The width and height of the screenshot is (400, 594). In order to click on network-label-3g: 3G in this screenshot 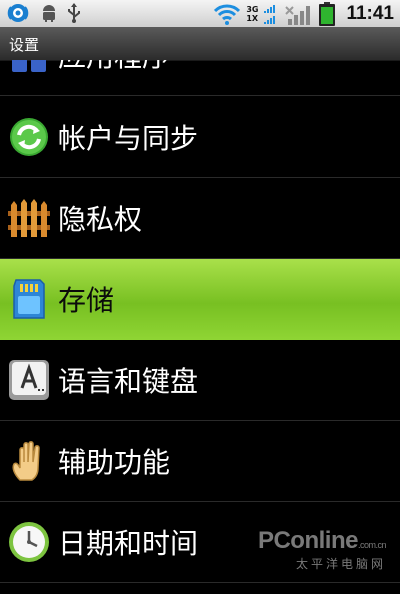, I will do `click(252, 9)`.